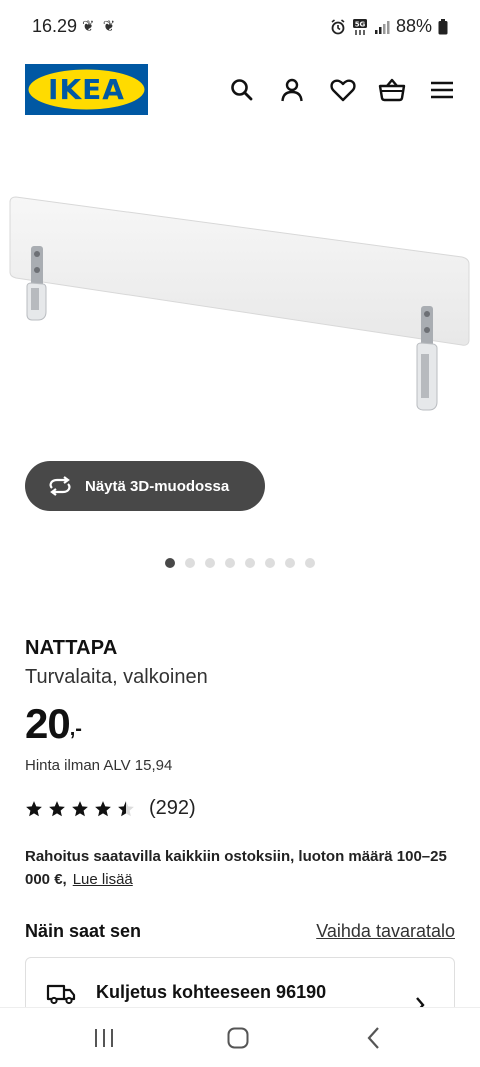 This screenshot has height=1067, width=480. Describe the element at coordinates (211, 992) in the screenshot. I see `delivery-option-label: Kuljetus kohteeseen 96190` at that location.